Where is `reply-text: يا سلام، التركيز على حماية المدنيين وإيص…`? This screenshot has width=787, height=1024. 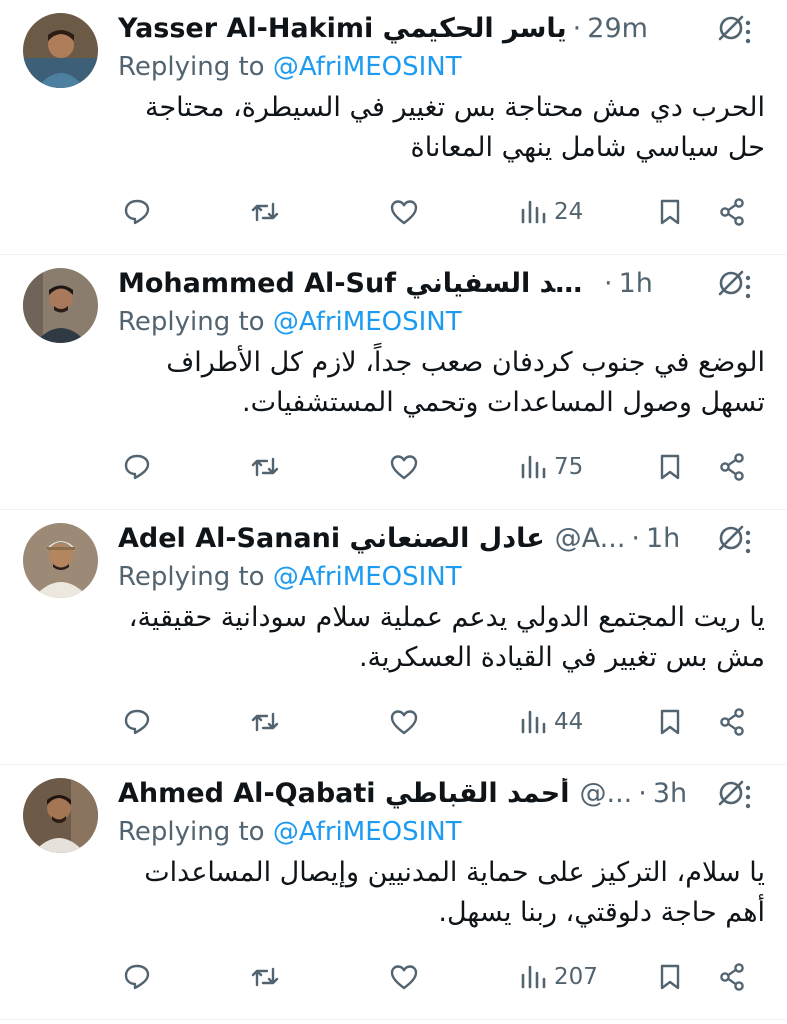 reply-text: يا سلام، التركيز على حماية المدنيين وإيص… is located at coordinates (454, 892).